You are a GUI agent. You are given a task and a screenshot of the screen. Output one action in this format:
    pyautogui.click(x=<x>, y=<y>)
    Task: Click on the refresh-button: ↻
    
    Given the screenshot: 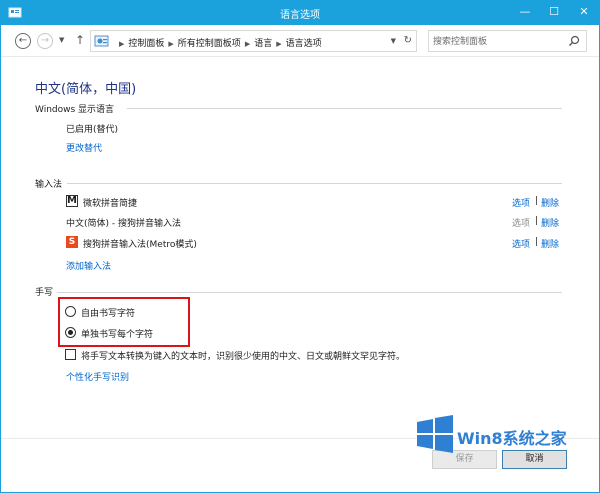 What is the action you would take?
    pyautogui.click(x=408, y=40)
    